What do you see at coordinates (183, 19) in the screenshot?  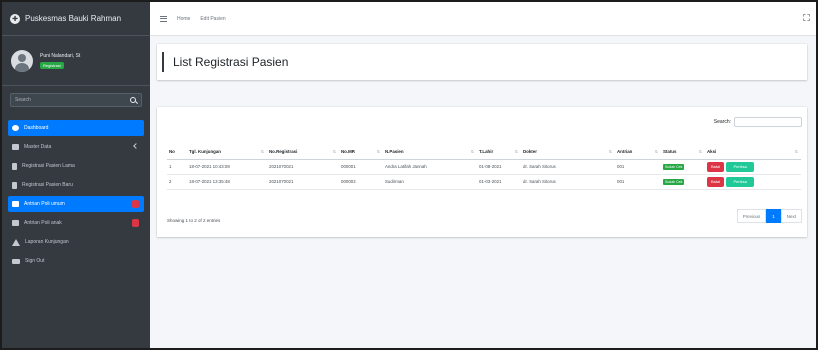 I see `nav-home-link: Home` at bounding box center [183, 19].